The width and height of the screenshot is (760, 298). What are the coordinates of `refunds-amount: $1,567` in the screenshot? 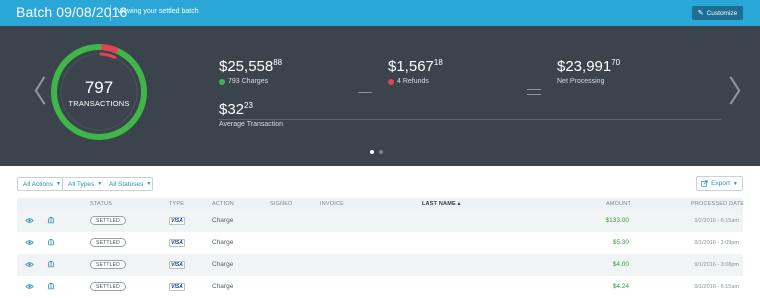 It's located at (411, 66).